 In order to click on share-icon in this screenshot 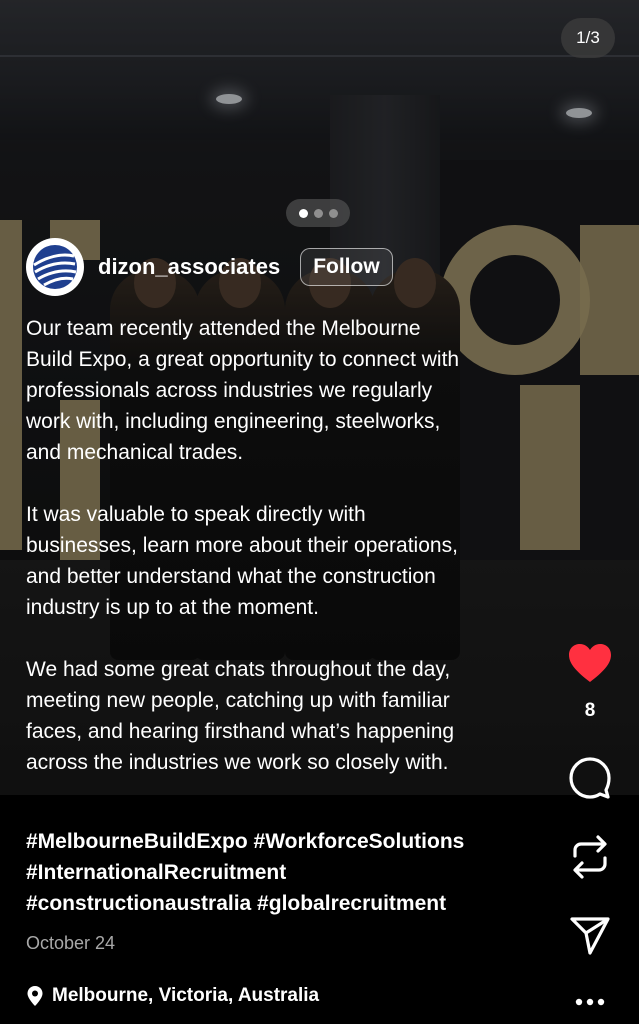, I will do `click(590, 936)`.